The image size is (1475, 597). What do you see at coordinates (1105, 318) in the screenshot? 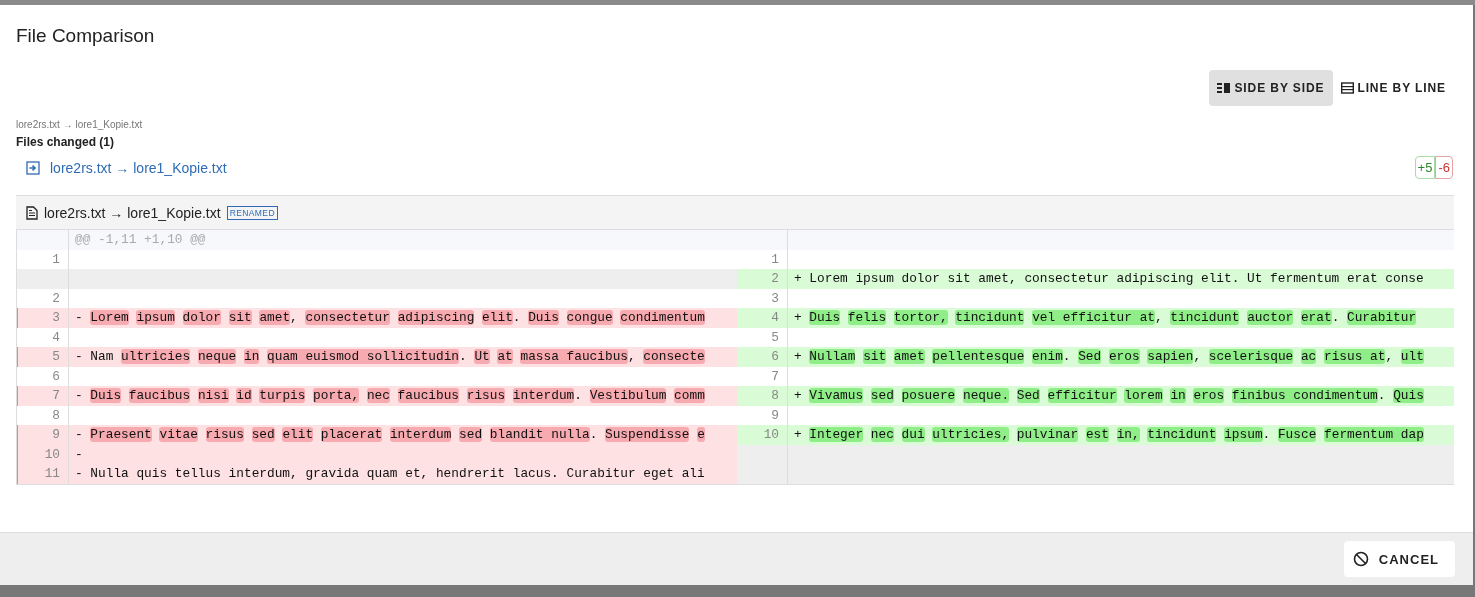
I see `code-line: + Duis felis tortor, tincidunt vel efficitur at, tincidunt auctor erat. Curabitur` at bounding box center [1105, 318].